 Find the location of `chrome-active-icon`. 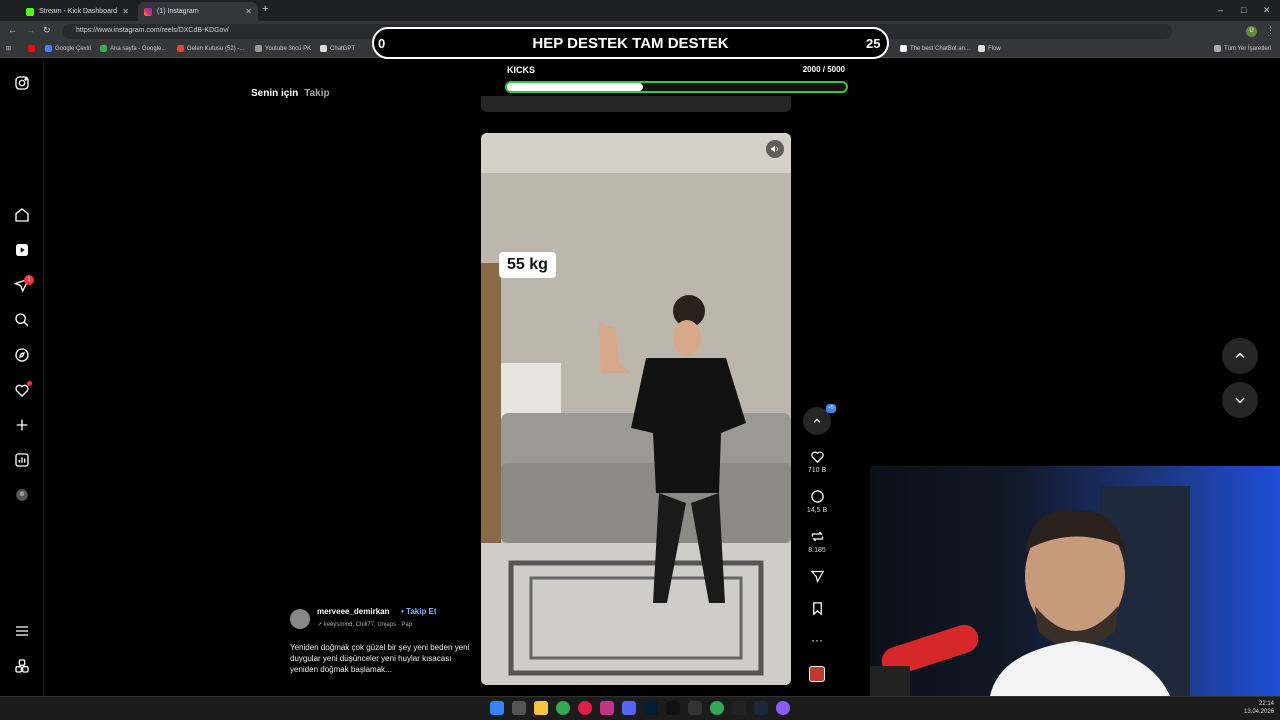

chrome-active-icon is located at coordinates (717, 708).